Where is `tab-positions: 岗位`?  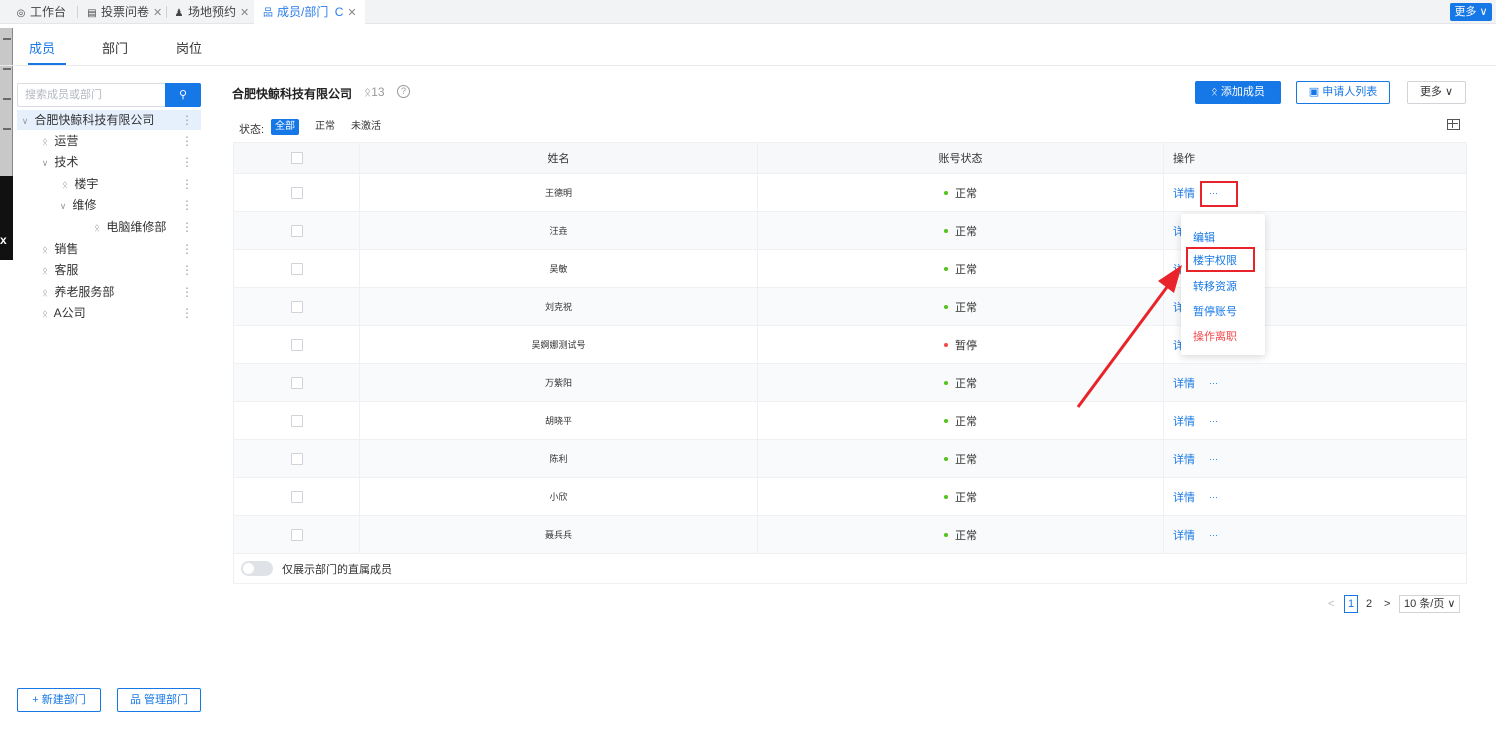
tab-positions: 岗位 is located at coordinates (189, 47).